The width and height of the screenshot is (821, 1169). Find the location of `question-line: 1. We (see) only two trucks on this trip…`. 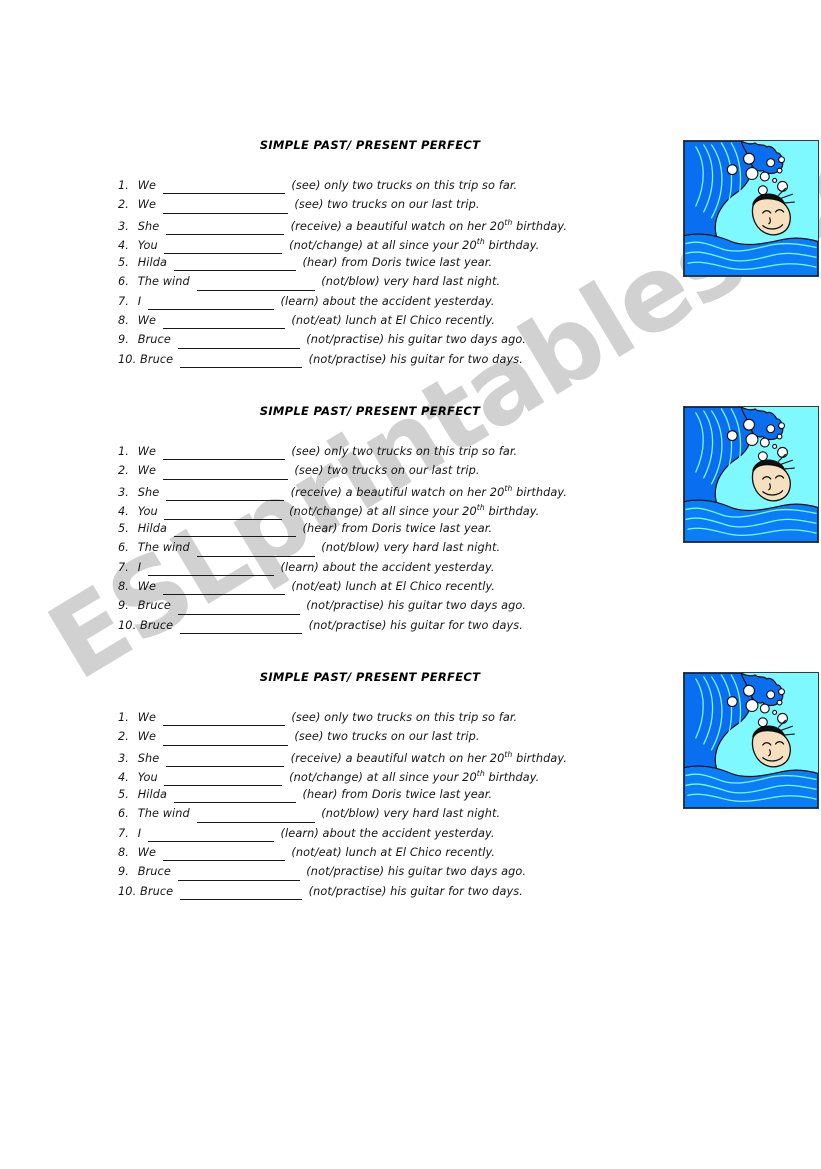

question-line: 1. We (see) only two trucks on this trip… is located at coordinates (398, 450).